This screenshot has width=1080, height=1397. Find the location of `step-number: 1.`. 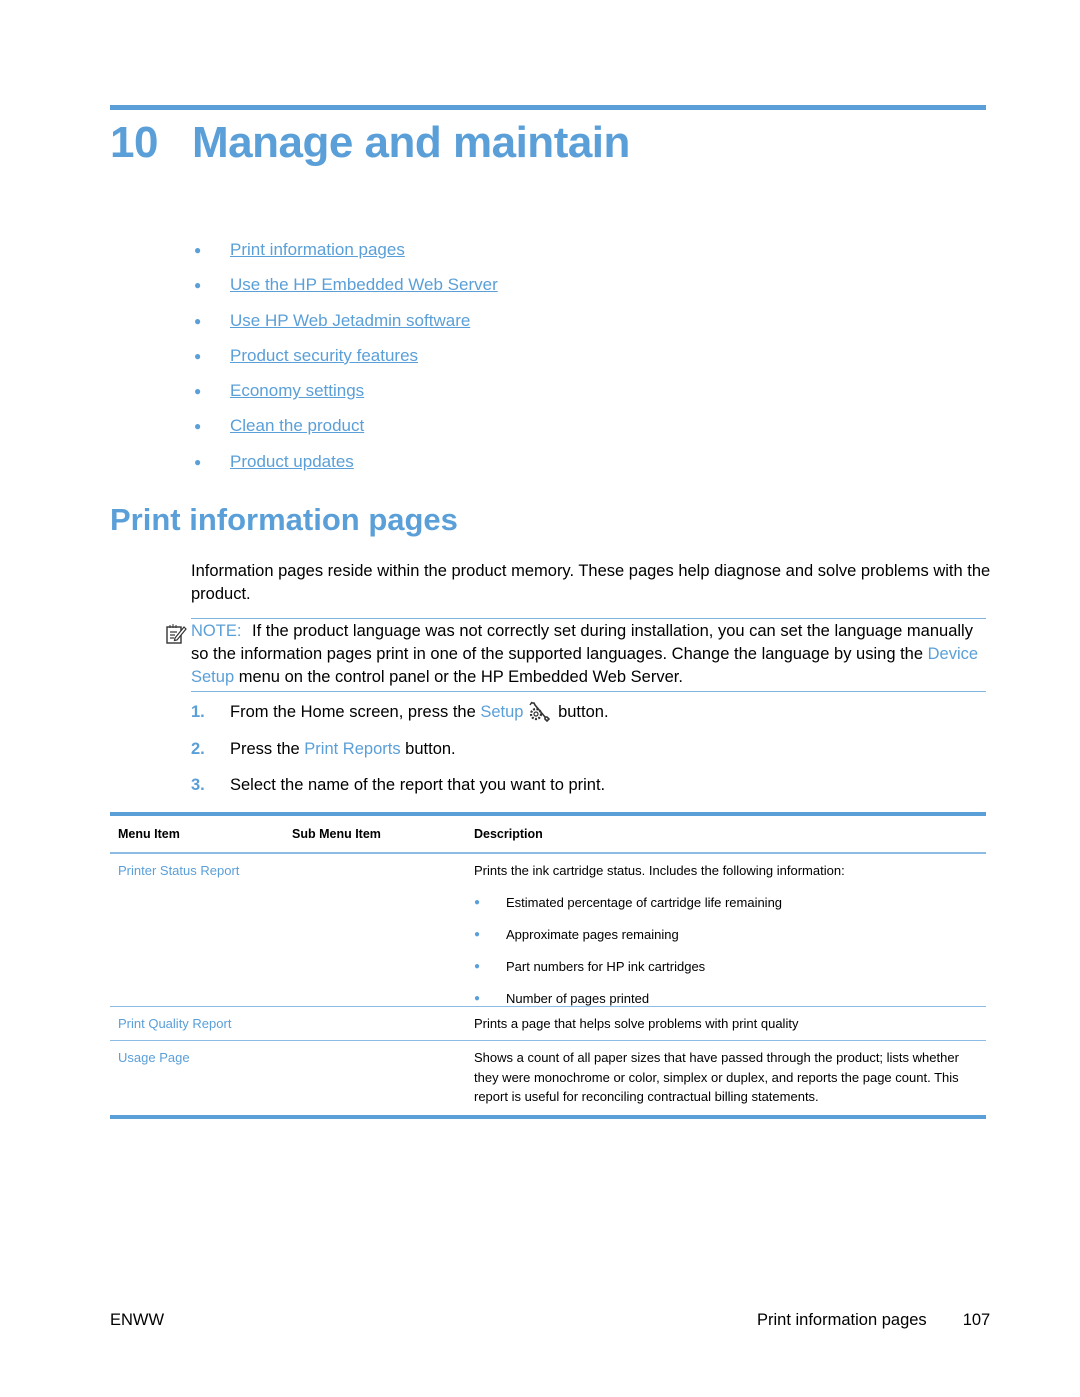

step-number: 1. is located at coordinates (198, 712).